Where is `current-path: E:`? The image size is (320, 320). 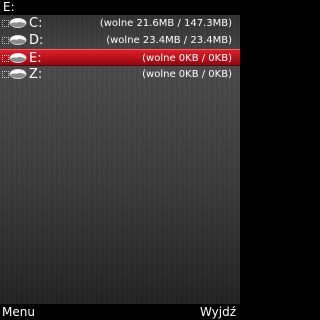 current-path: E: is located at coordinates (120, 7).